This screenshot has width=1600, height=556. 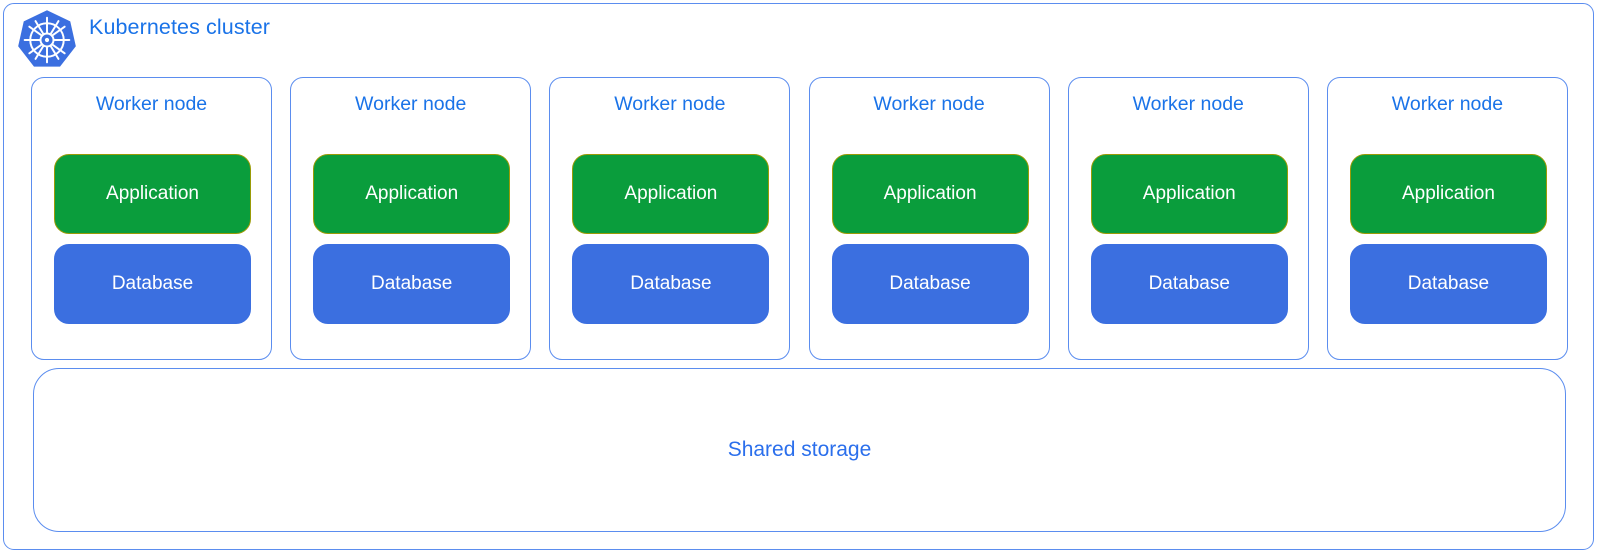 What do you see at coordinates (798, 39) in the screenshot?
I see `cluster-header: Kubernetes cluster` at bounding box center [798, 39].